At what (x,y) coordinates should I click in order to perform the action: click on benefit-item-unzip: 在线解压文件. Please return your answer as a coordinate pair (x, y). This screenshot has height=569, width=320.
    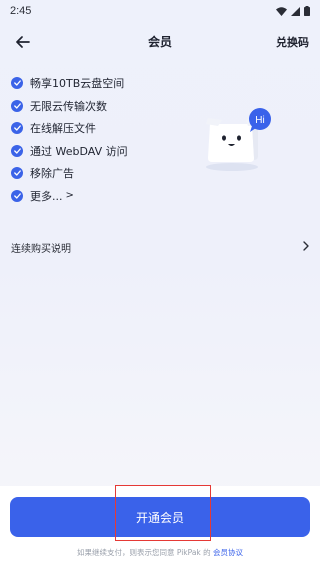
    Looking at the image, I should click on (101, 128).